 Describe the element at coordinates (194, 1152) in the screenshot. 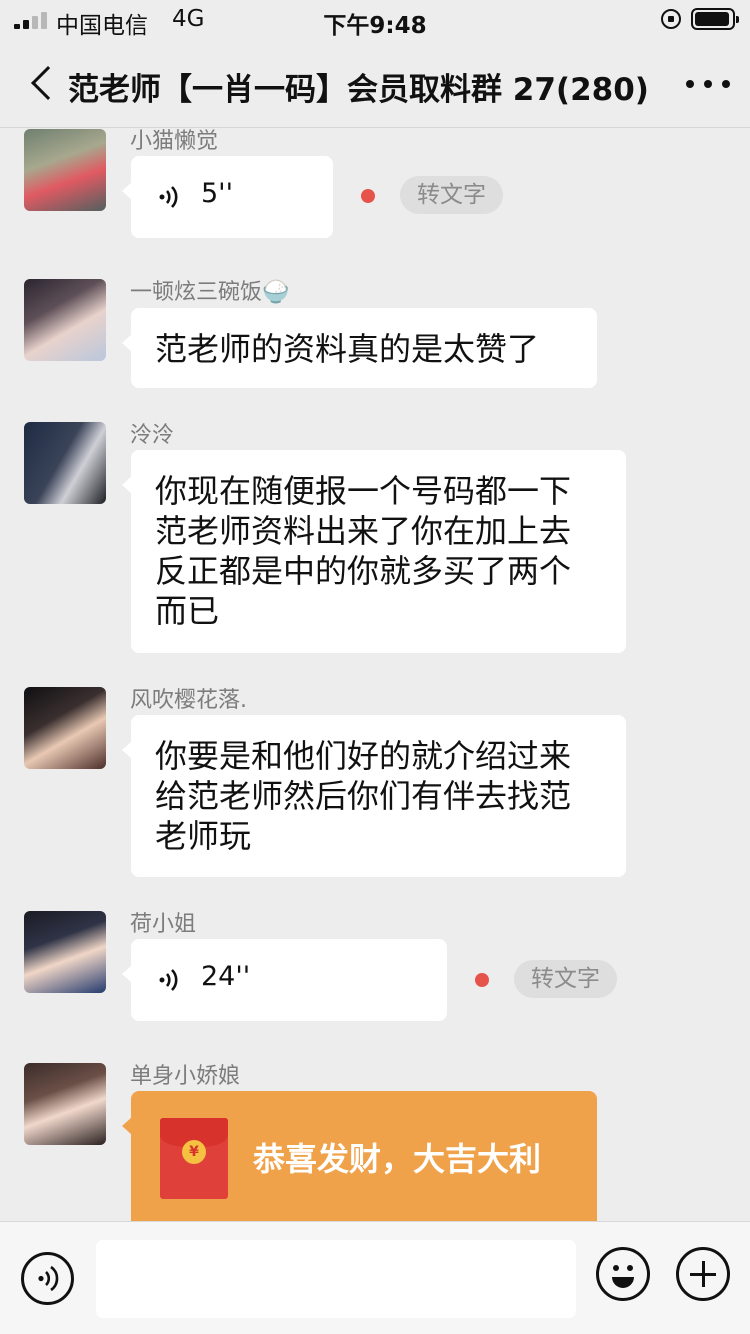

I see `coin-icon: ¥` at that location.